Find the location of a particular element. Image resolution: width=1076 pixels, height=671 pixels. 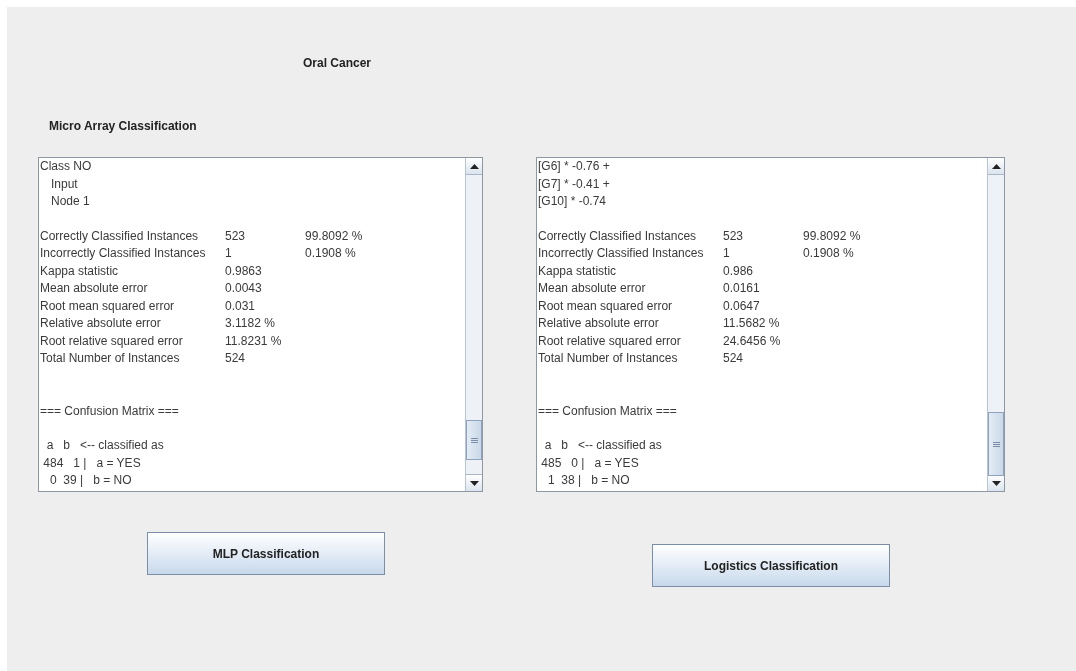

stat-value: 0.986 is located at coordinates (739, 271).